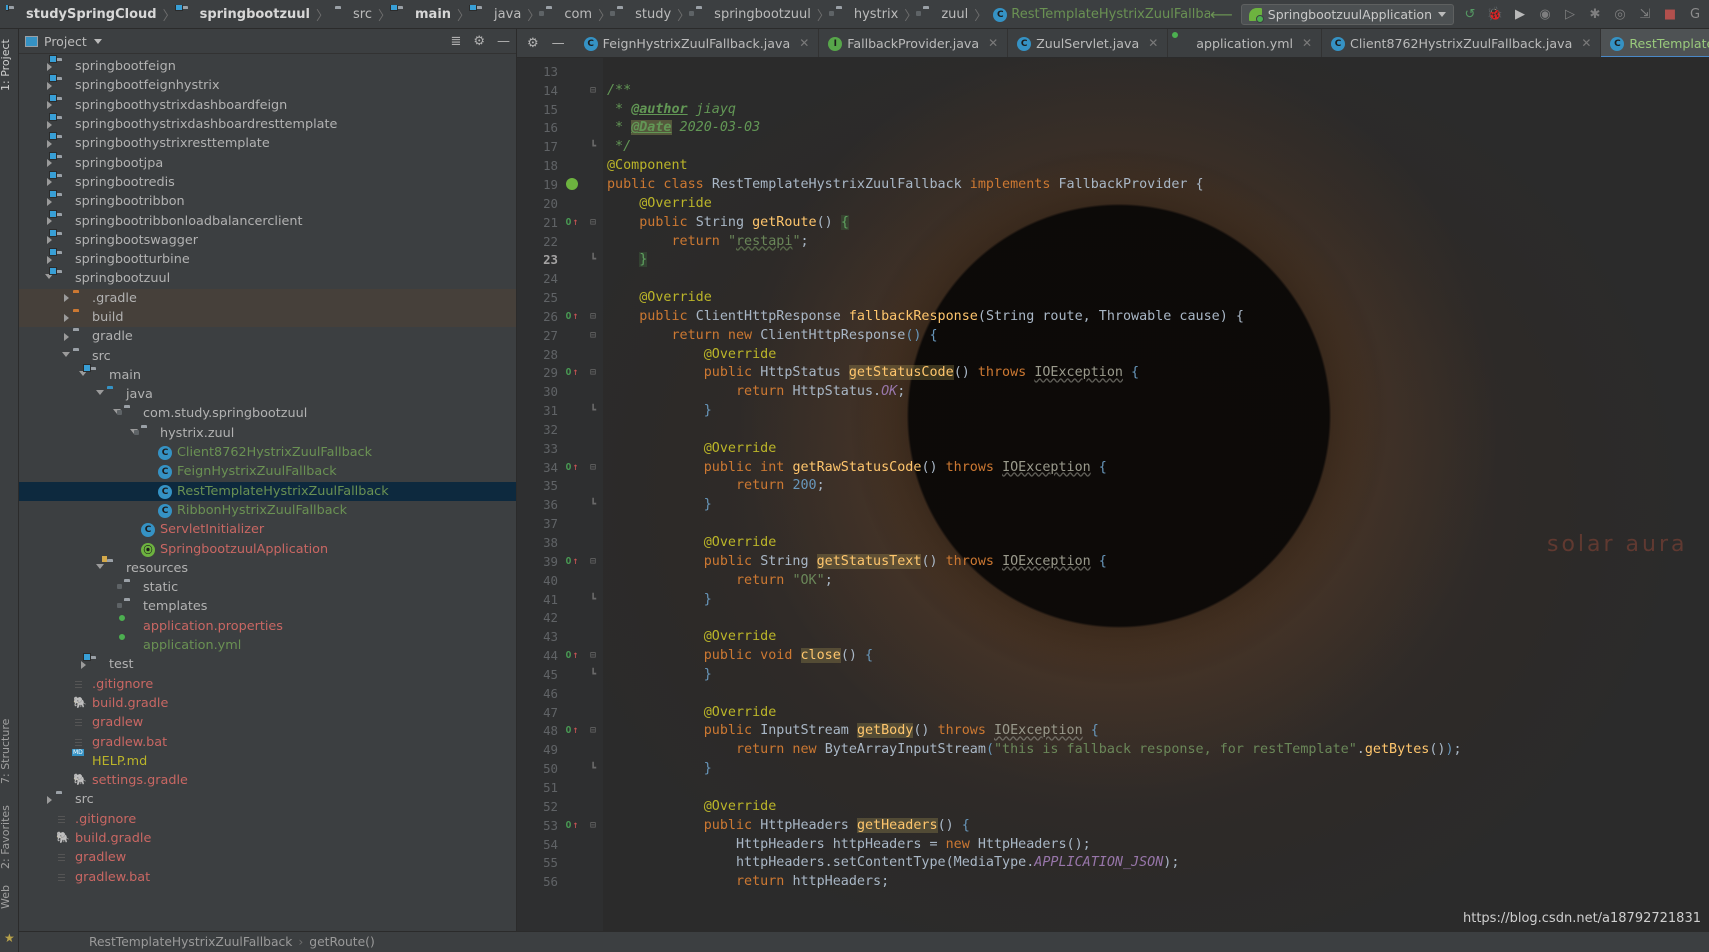 Image resolution: width=1709 pixels, height=952 pixels. I want to click on tree-item-springbootzuulapplication: ⦿ SpringbootzuulApplication, so click(267, 548).